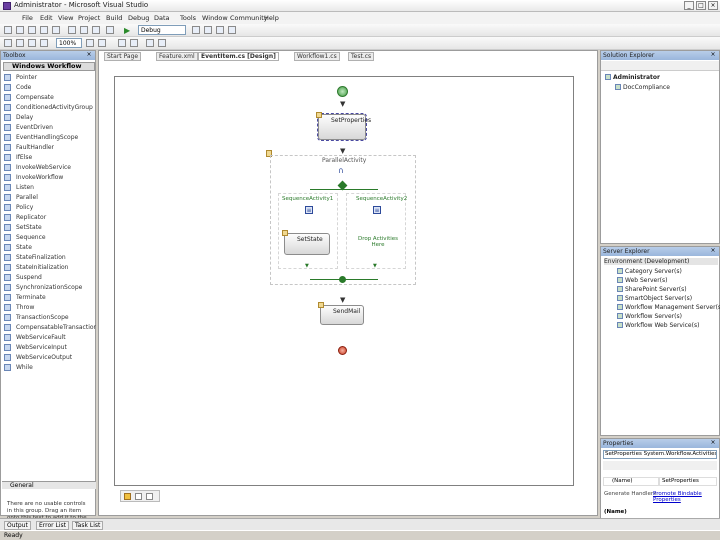 The height and width of the screenshot is (540, 720). I want to click on minimize-button: _, so click(689, 5).